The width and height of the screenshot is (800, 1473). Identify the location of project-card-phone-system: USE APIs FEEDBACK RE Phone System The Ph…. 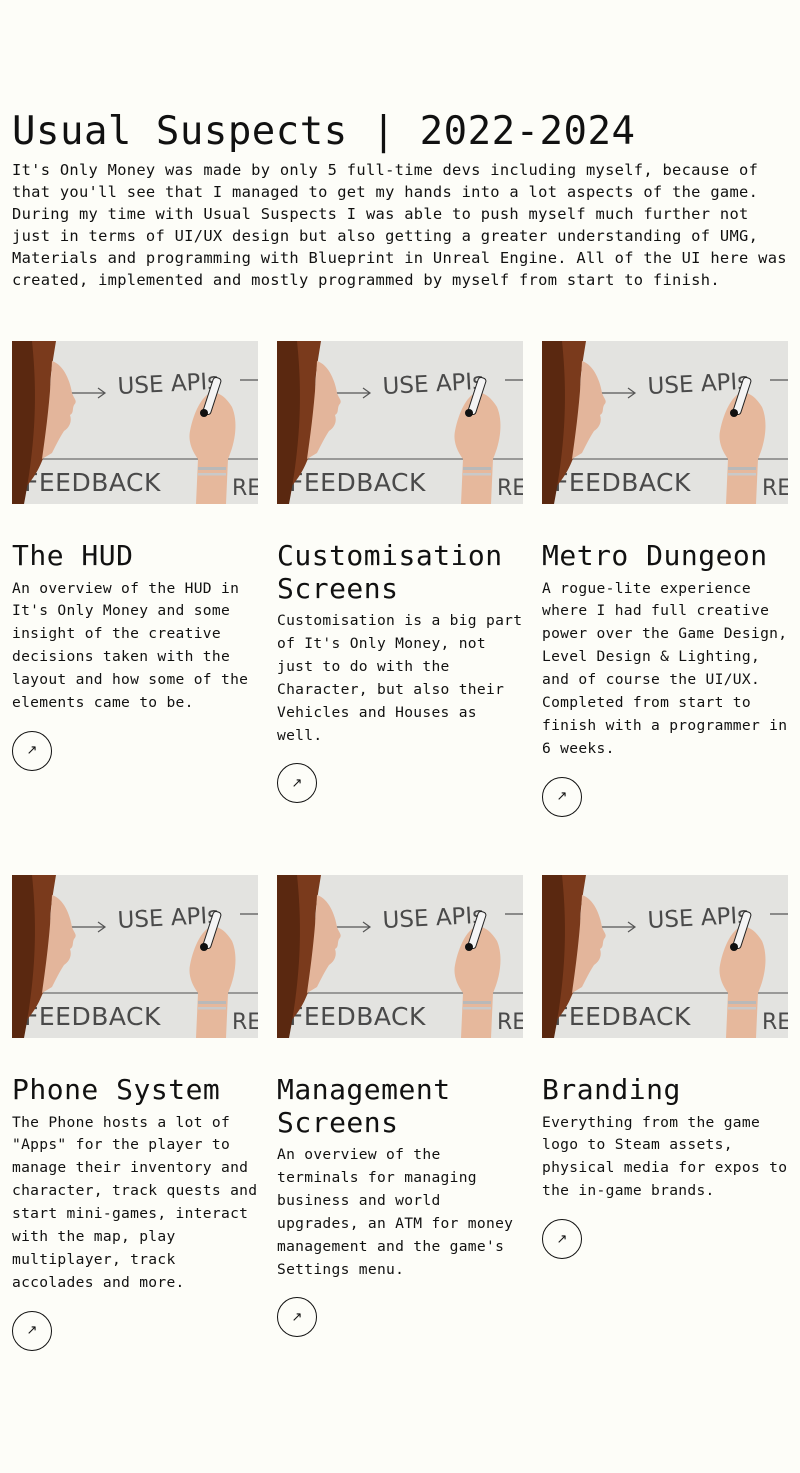
(135, 1113).